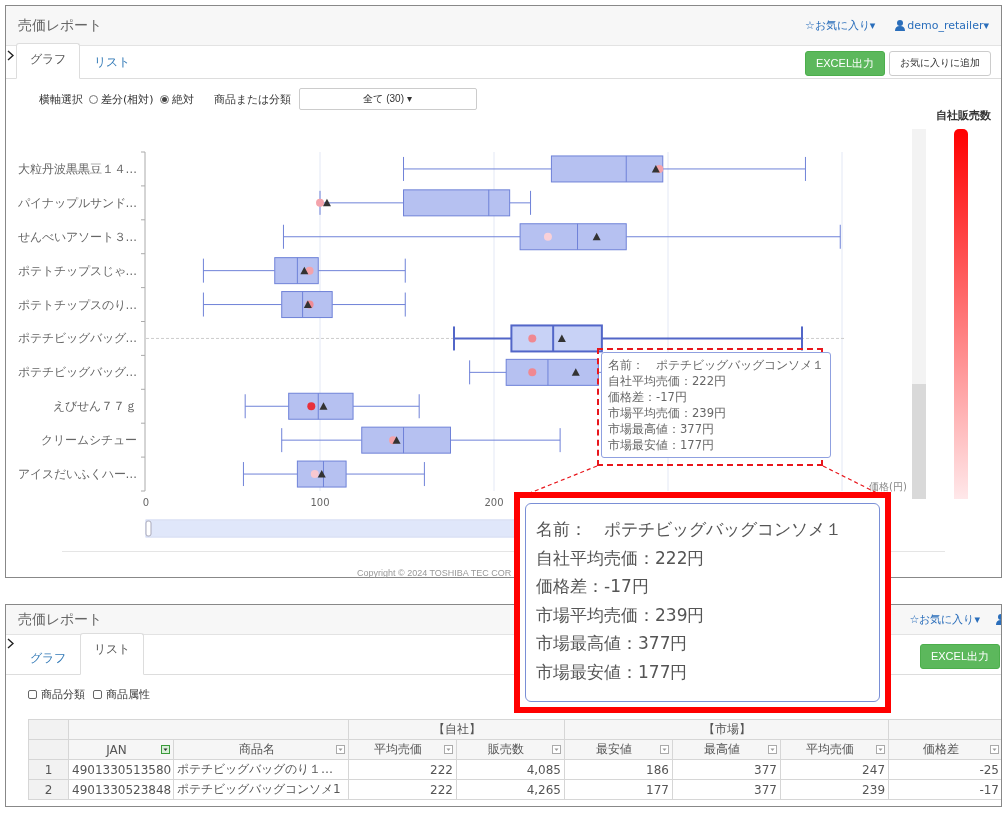  What do you see at coordinates (146, 502) in the screenshot?
I see `axis-tick-label: 0` at bounding box center [146, 502].